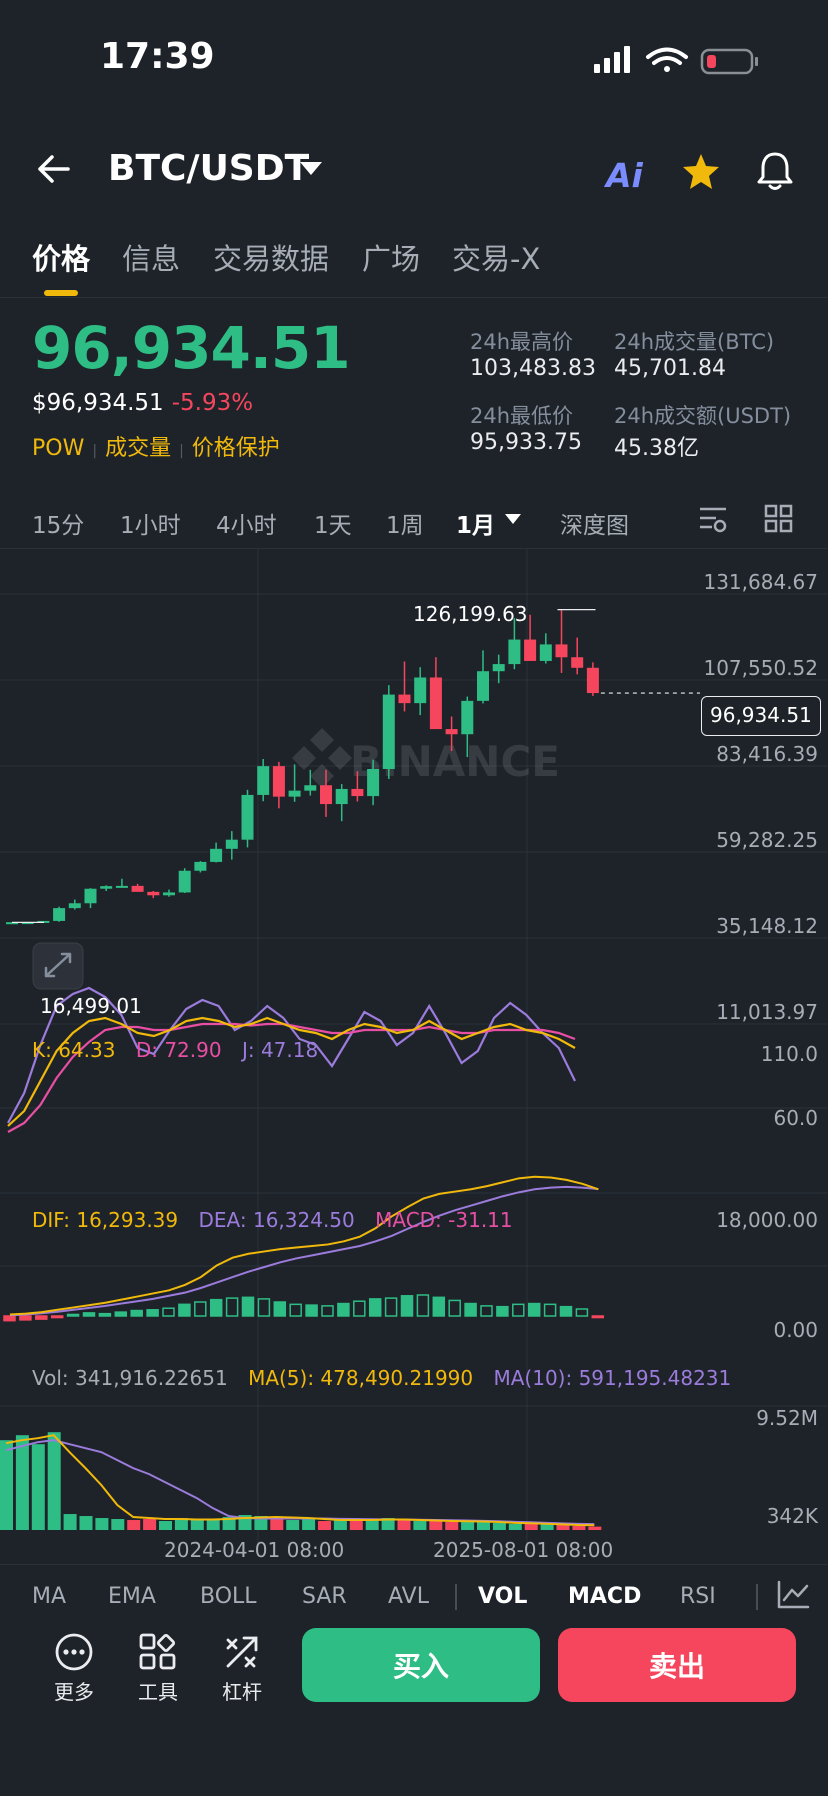 Image resolution: width=828 pixels, height=1796 pixels. Describe the element at coordinates (408, 1596) in the screenshot. I see `ind-tab-avl: AVL` at that location.